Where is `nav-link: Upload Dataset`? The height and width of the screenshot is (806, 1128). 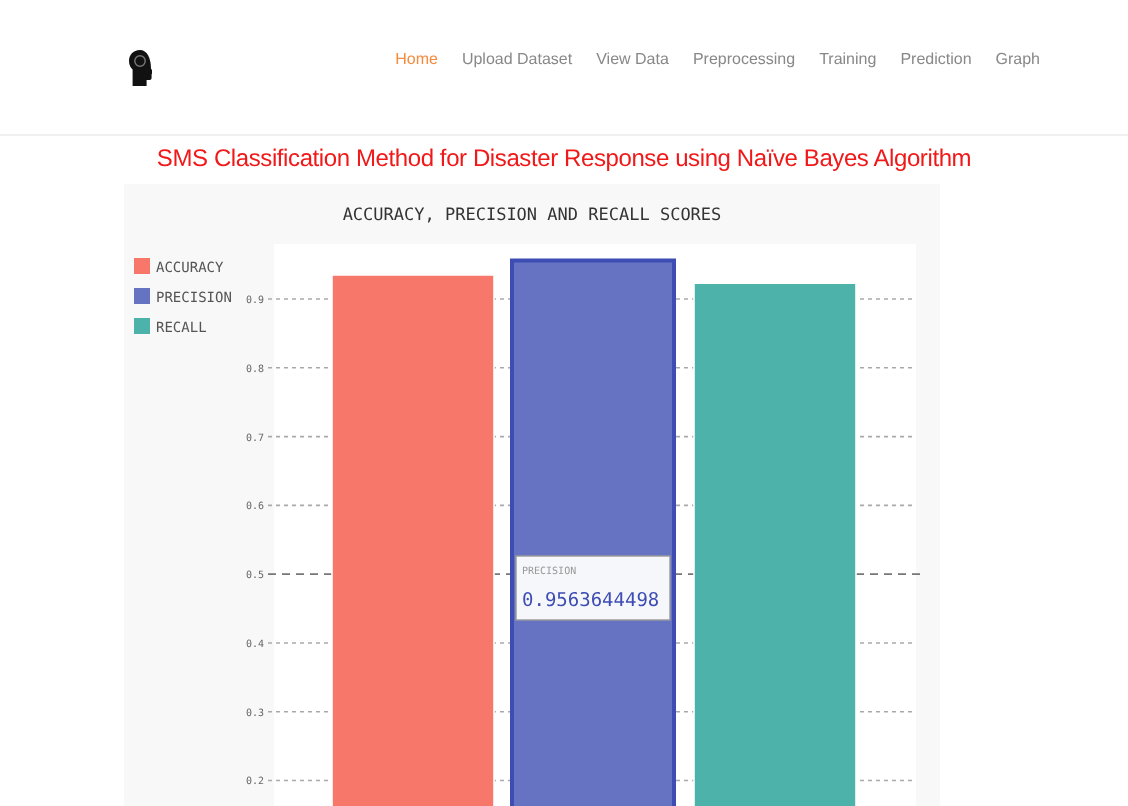 nav-link: Upload Dataset is located at coordinates (517, 59).